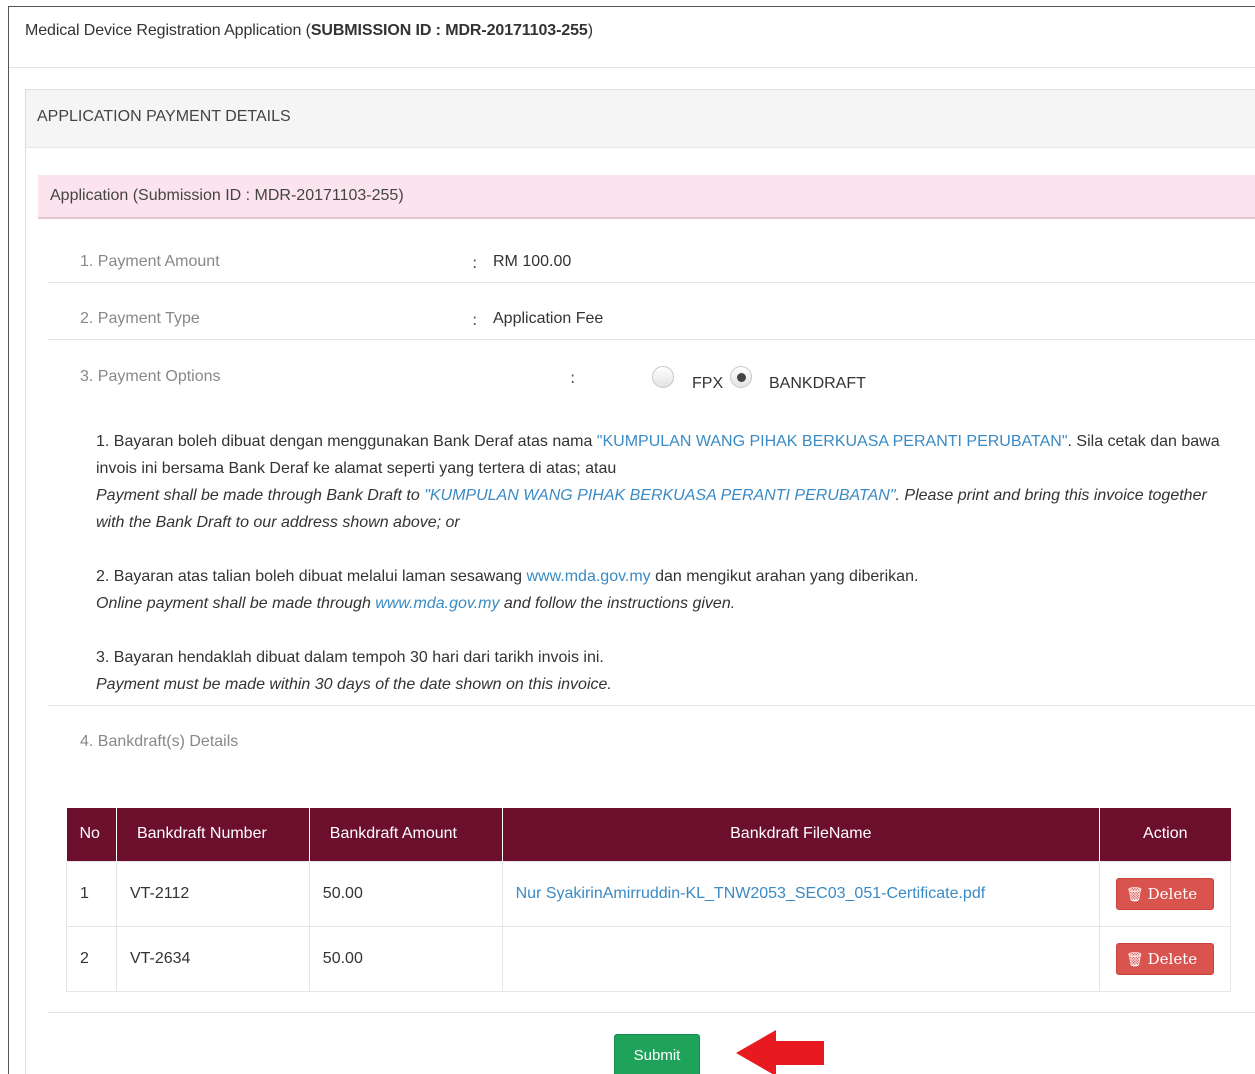 The width and height of the screenshot is (1255, 1074). What do you see at coordinates (140, 318) in the screenshot?
I see `payment-type-label: 2. Payment Type` at bounding box center [140, 318].